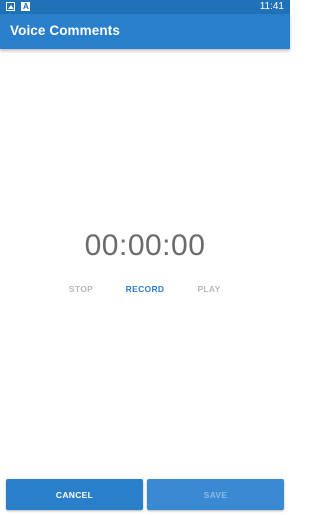  I want to click on record-button: RECORD, so click(145, 289).